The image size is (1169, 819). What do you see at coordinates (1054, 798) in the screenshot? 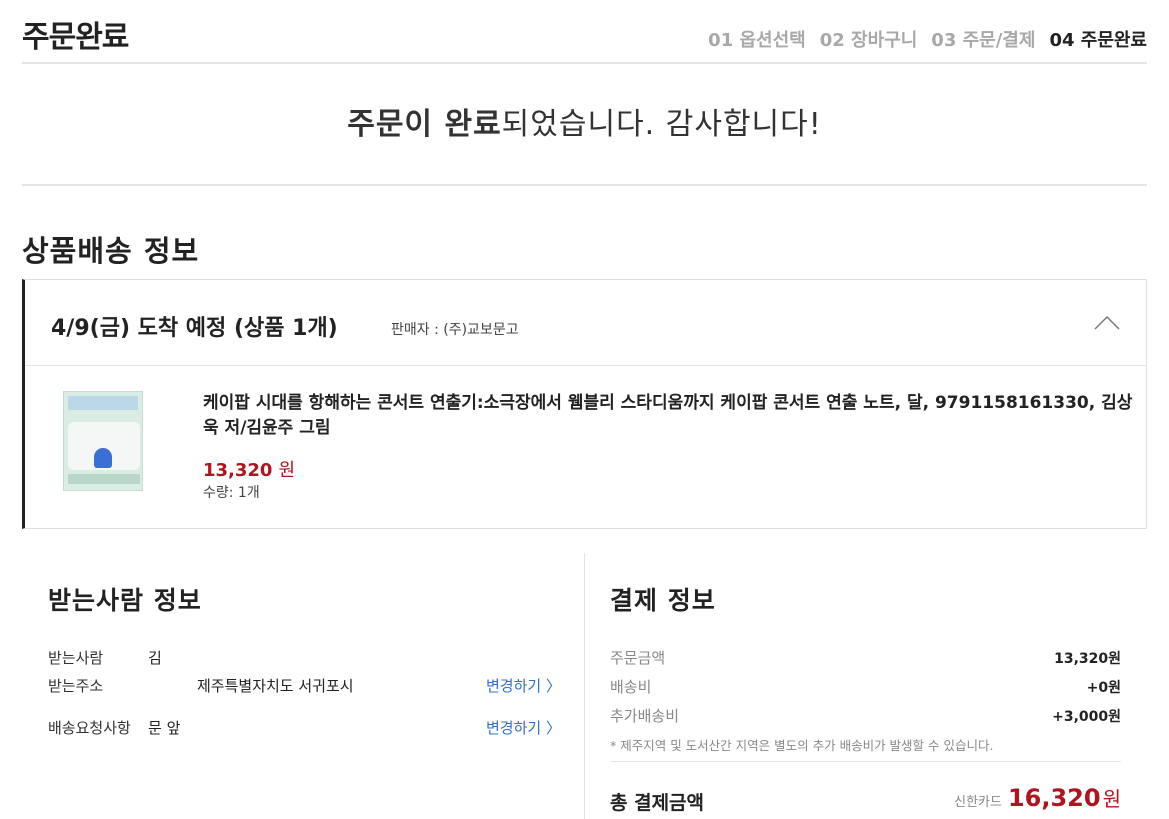
I see `total-payment-amount: 16,320` at bounding box center [1054, 798].